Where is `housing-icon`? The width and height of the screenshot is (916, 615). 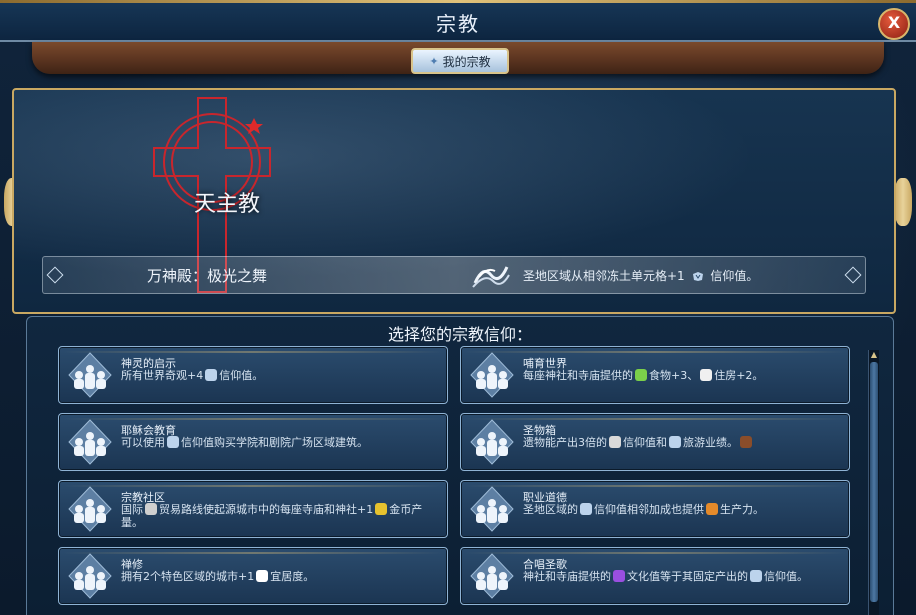 housing-icon is located at coordinates (706, 375).